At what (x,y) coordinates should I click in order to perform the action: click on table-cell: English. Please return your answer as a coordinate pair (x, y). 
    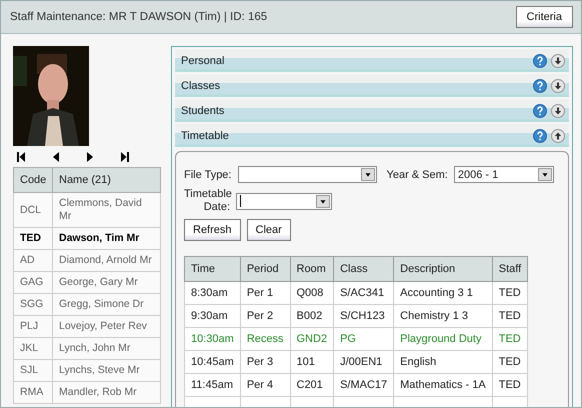
    Looking at the image, I should click on (443, 362).